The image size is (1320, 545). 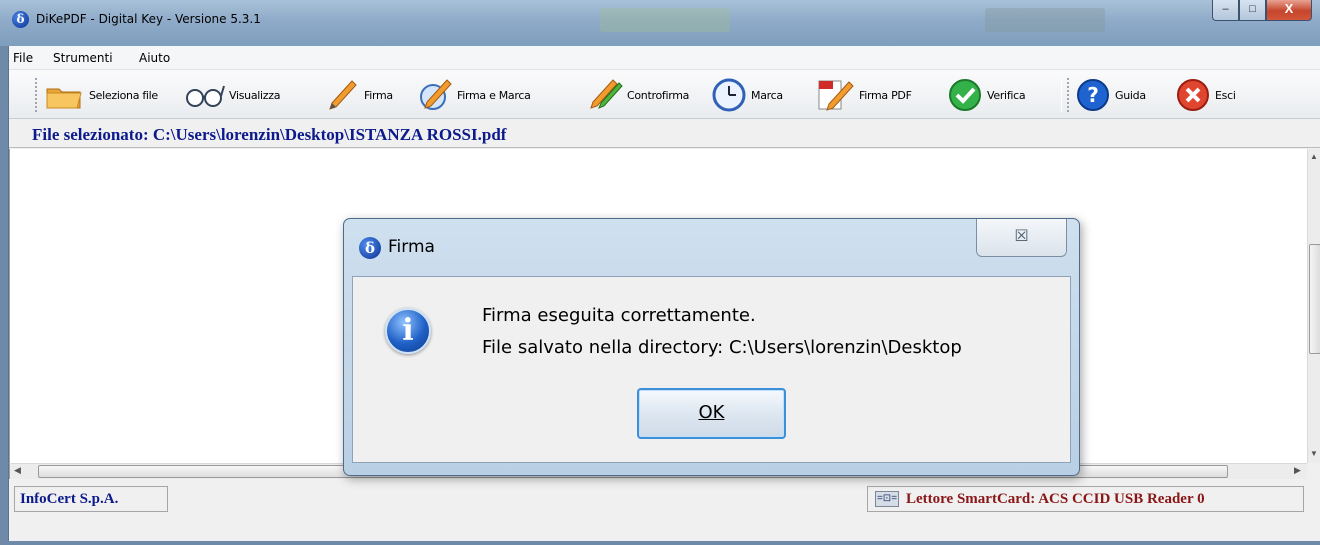 I want to click on info-icon: i, so click(x=408, y=331).